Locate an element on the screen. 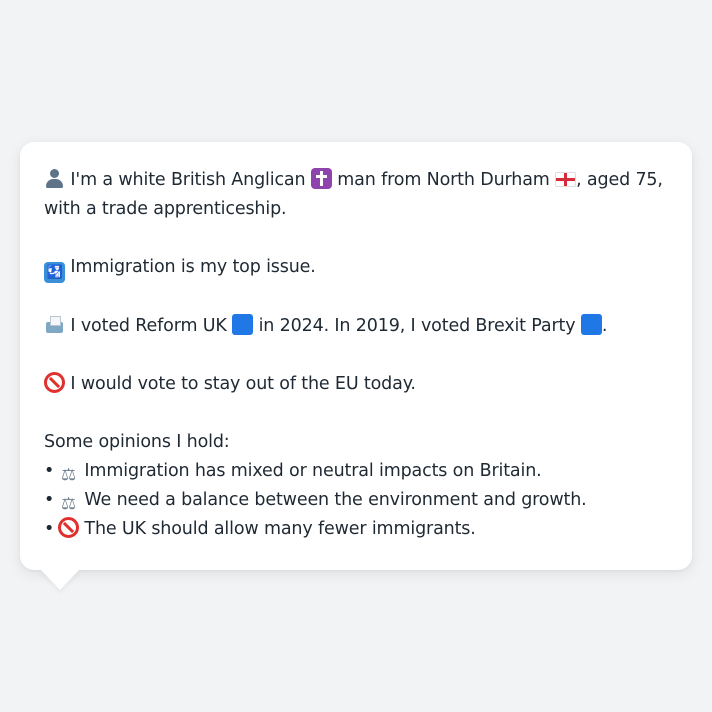 This screenshot has height=712, width=712. issue-paragraph: 🛂 Immigration is my top issue. is located at coordinates (359, 268).